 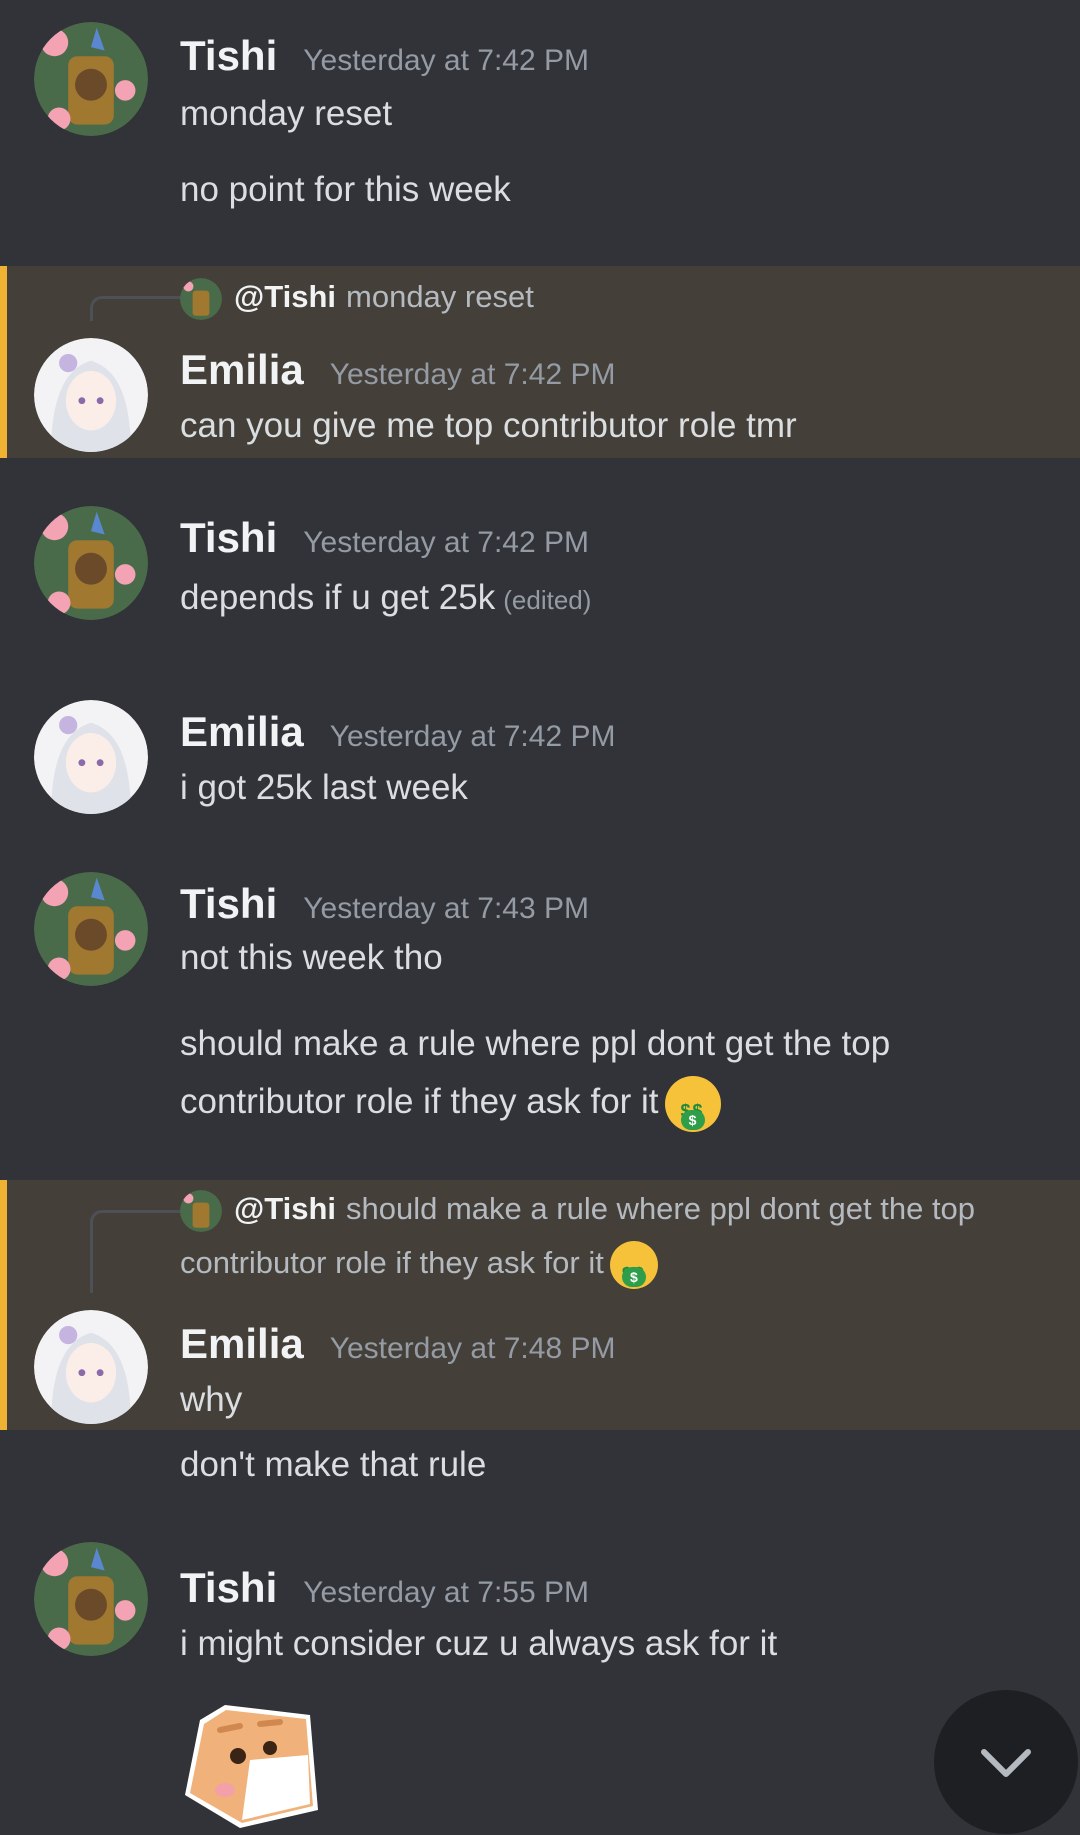 What do you see at coordinates (488, 425) in the screenshot?
I see `message-text: can you give me top contributor role tmr` at bounding box center [488, 425].